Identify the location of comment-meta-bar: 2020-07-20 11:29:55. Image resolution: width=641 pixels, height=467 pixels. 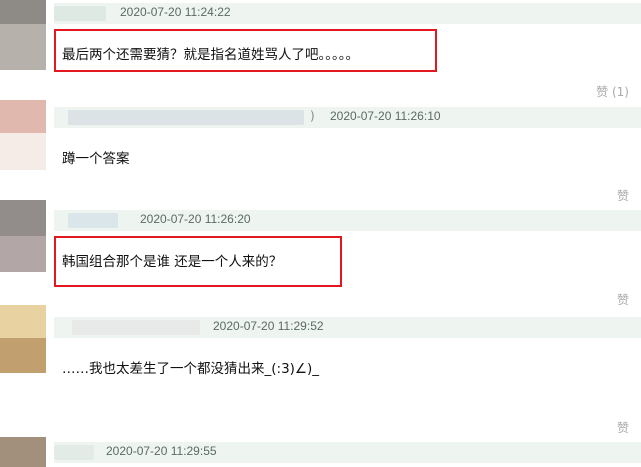
(347, 452).